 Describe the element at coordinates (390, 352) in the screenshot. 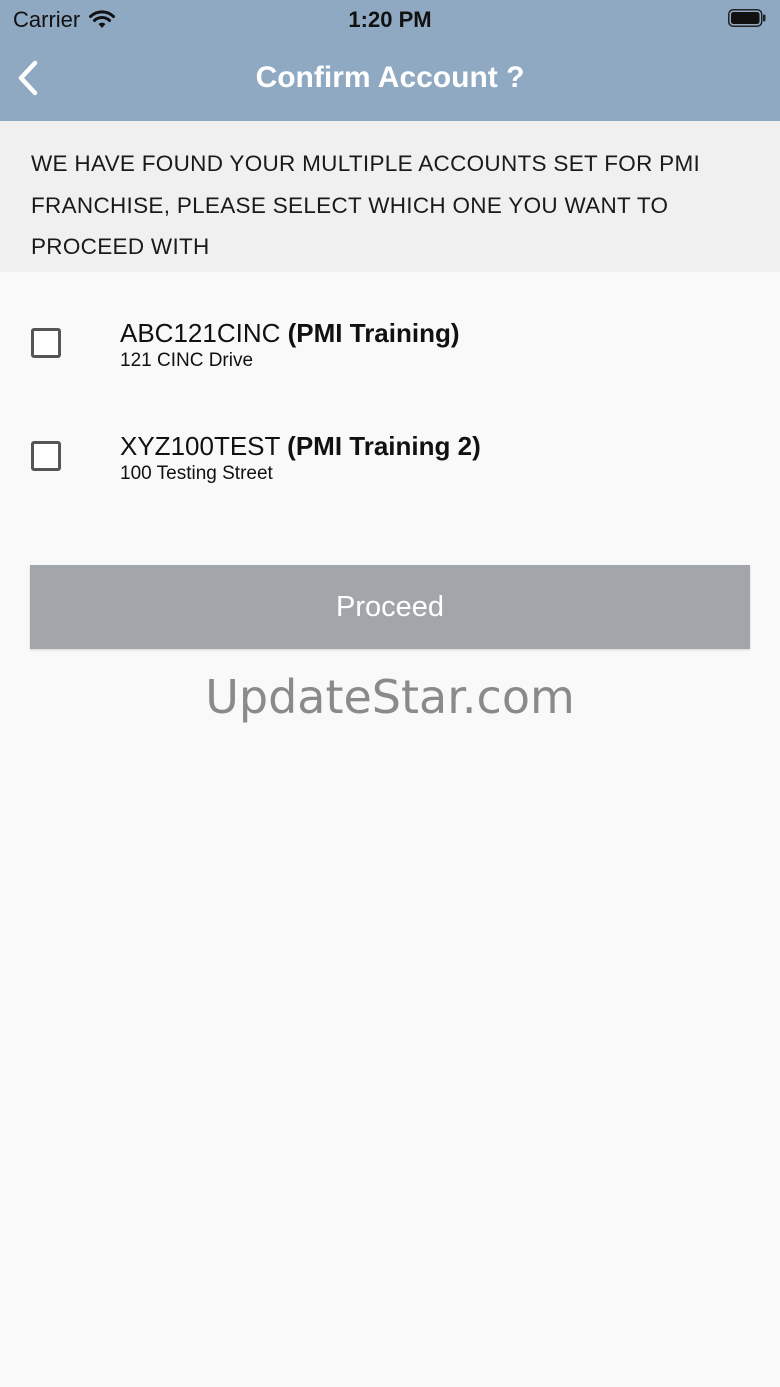

I see `account-item-abc121cinc: ABC121CINC (PMI Training) 121 CINC Drive` at that location.